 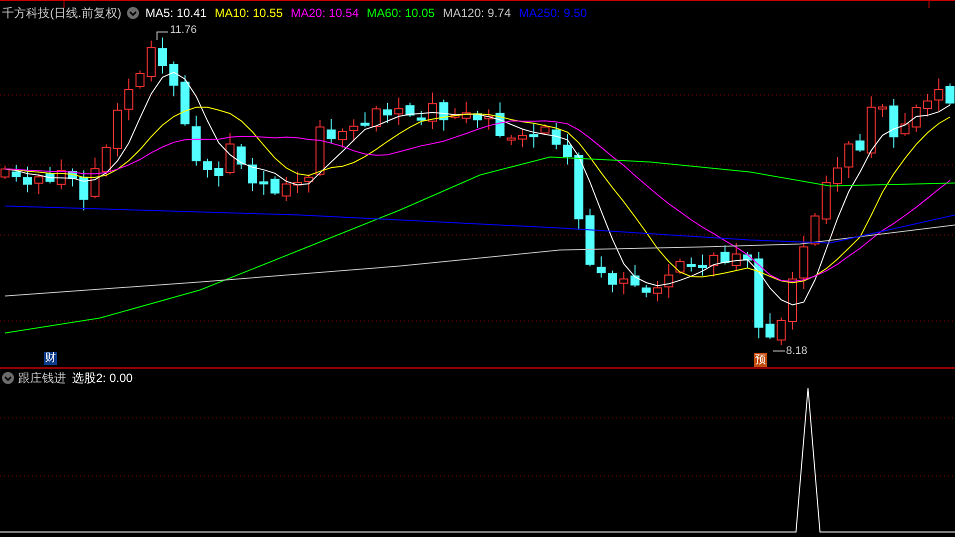 What do you see at coordinates (552, 13) in the screenshot?
I see `ma-legend: MA250: 9.50` at bounding box center [552, 13].